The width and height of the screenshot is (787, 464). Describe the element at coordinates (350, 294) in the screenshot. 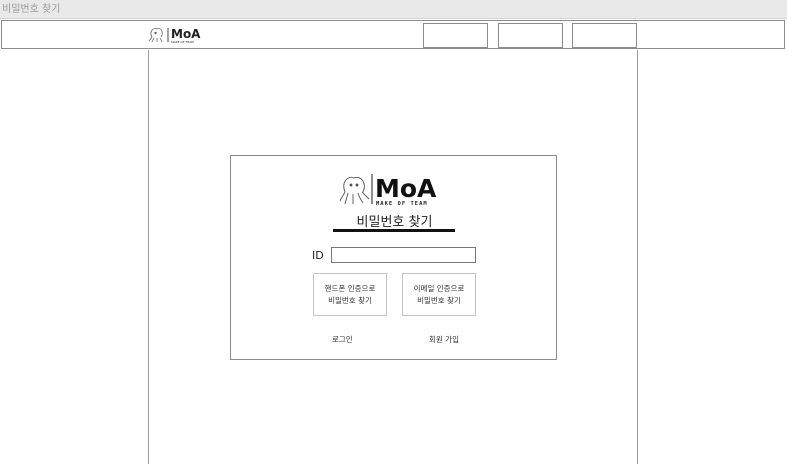

I see `phone-verify-button: 핸드폰 인증으로 비밀번호 찾기` at that location.